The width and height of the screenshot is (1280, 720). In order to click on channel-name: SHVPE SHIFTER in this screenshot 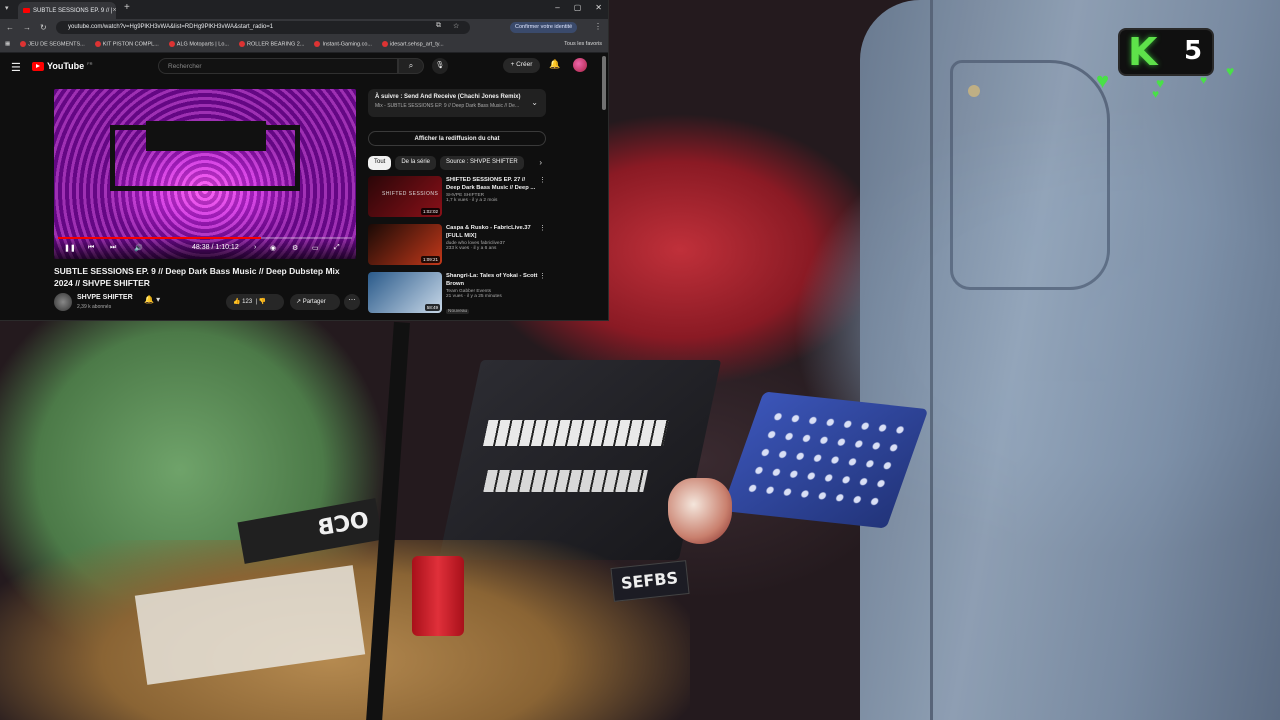, I will do `click(105, 297)`.